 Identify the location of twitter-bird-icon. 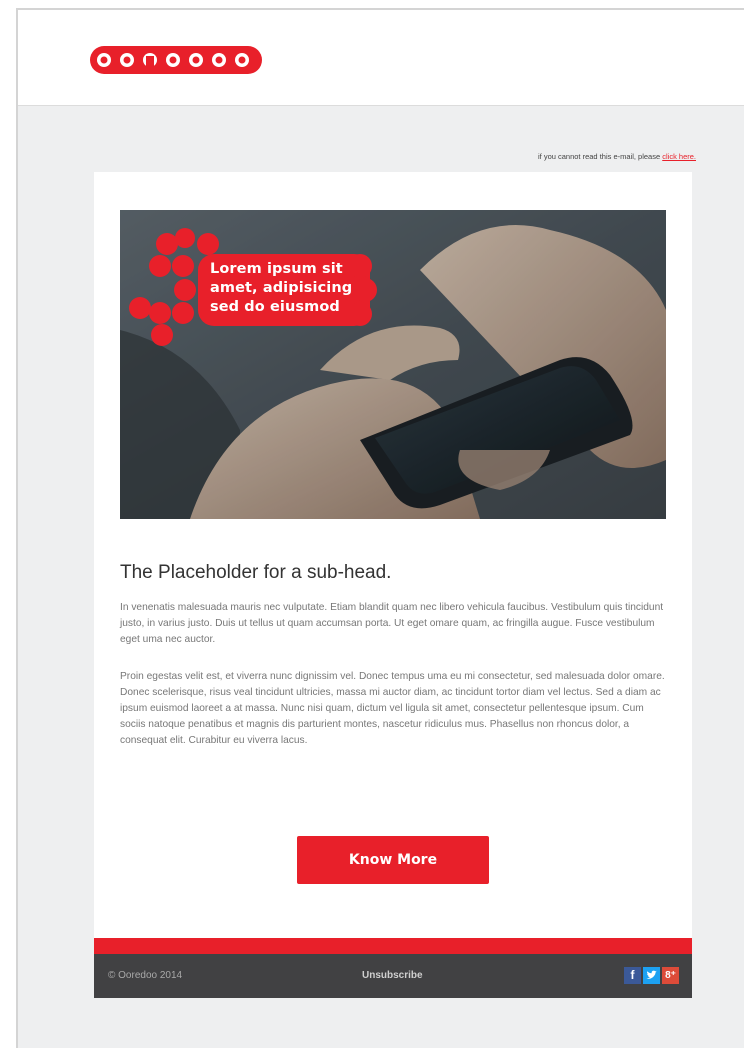
(651, 974).